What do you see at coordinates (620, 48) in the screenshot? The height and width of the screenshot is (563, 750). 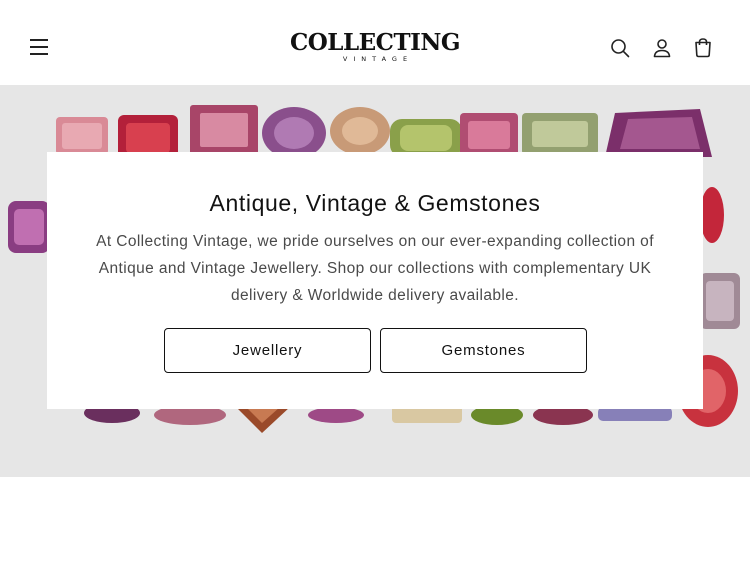 I see `search-icon` at bounding box center [620, 48].